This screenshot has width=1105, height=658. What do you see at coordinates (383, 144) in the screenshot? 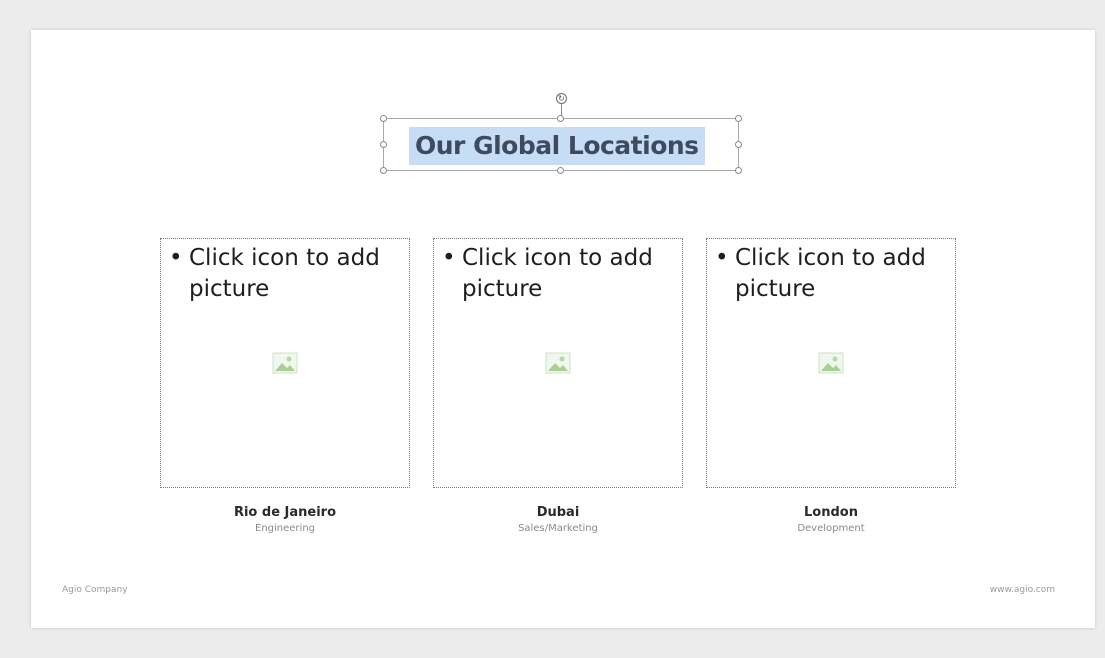
I see `resize-handle-middle-left` at bounding box center [383, 144].